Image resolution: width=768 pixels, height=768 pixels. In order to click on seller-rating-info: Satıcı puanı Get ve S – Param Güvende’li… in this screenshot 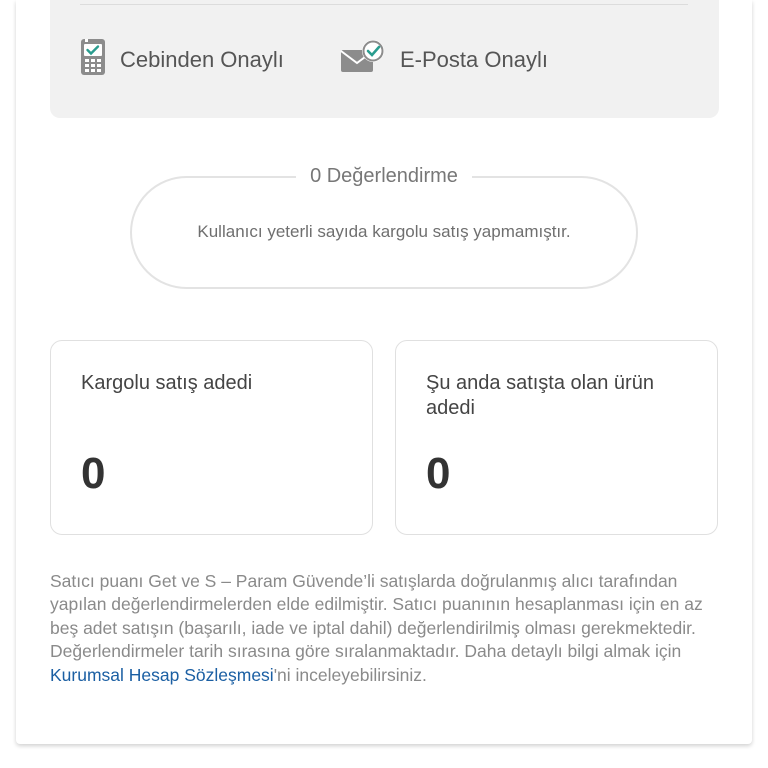, I will do `click(390, 628)`.